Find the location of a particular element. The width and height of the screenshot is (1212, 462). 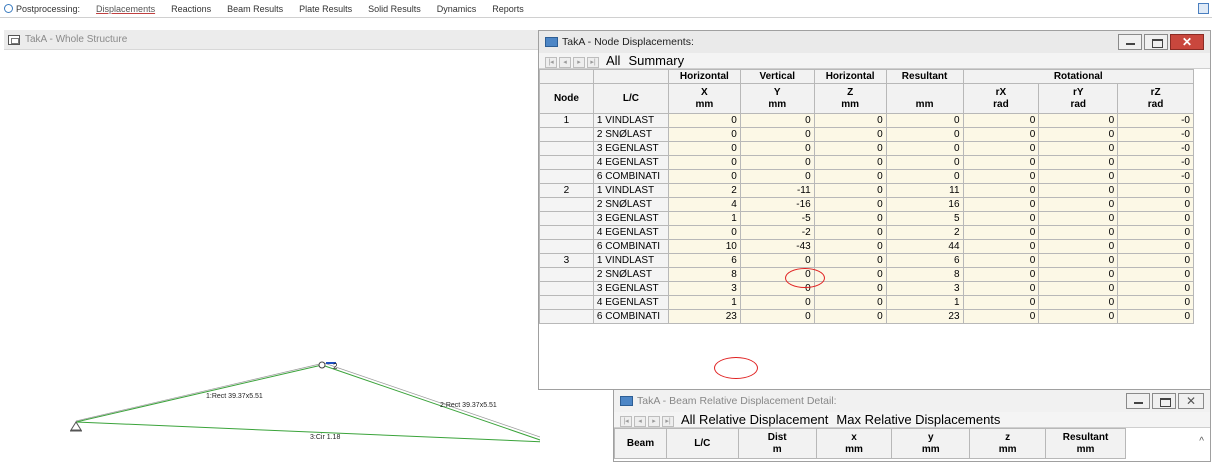

node-cell: 2 is located at coordinates (566, 190).